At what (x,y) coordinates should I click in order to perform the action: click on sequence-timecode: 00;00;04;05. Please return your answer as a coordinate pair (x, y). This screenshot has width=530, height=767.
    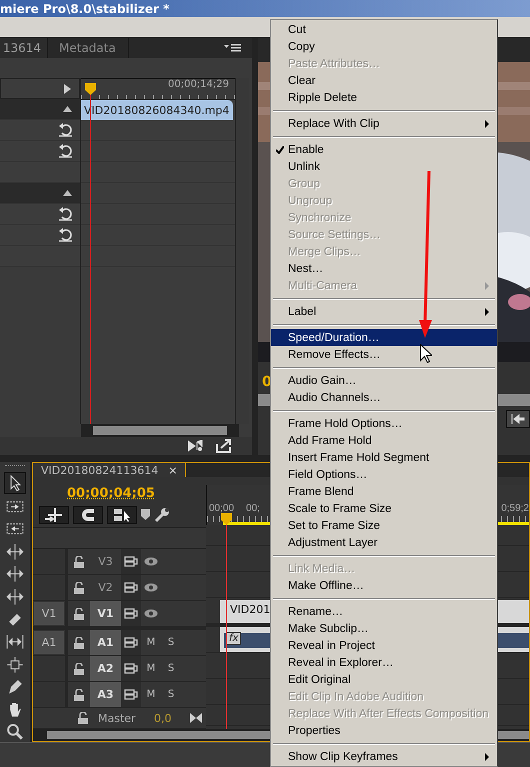
    Looking at the image, I should click on (111, 493).